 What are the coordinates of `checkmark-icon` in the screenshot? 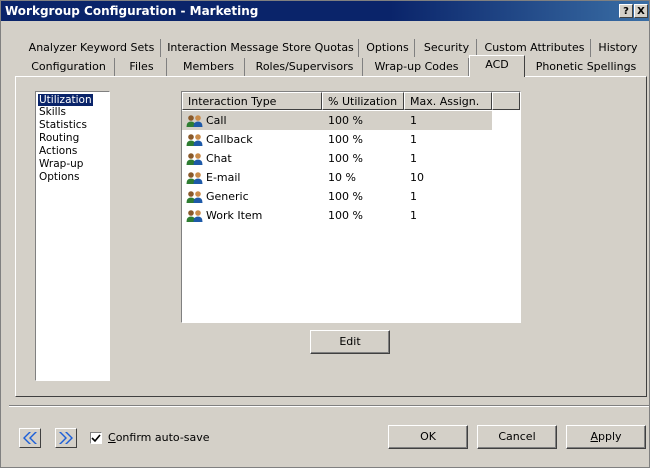 It's located at (96, 438).